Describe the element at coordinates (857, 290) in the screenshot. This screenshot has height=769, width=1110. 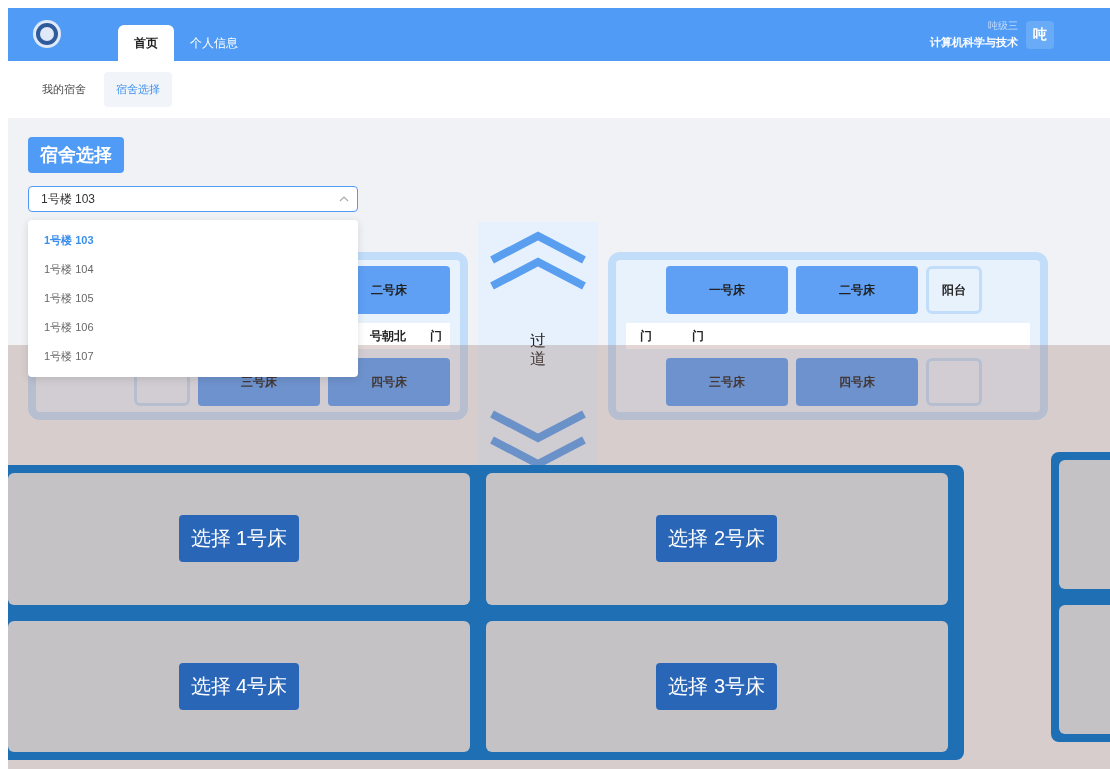
I see `bed-button: 二号床` at that location.